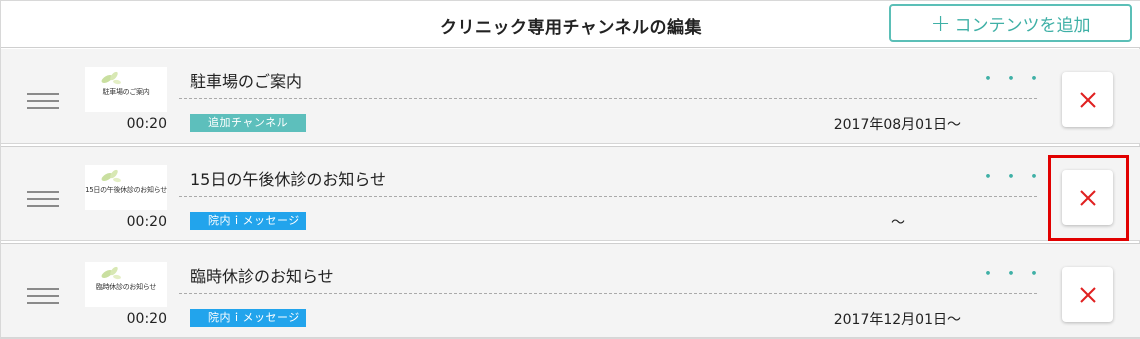 Image resolution: width=1140 pixels, height=339 pixels. What do you see at coordinates (246, 81) in the screenshot?
I see `item-title: 駐車場のご案内` at bounding box center [246, 81].